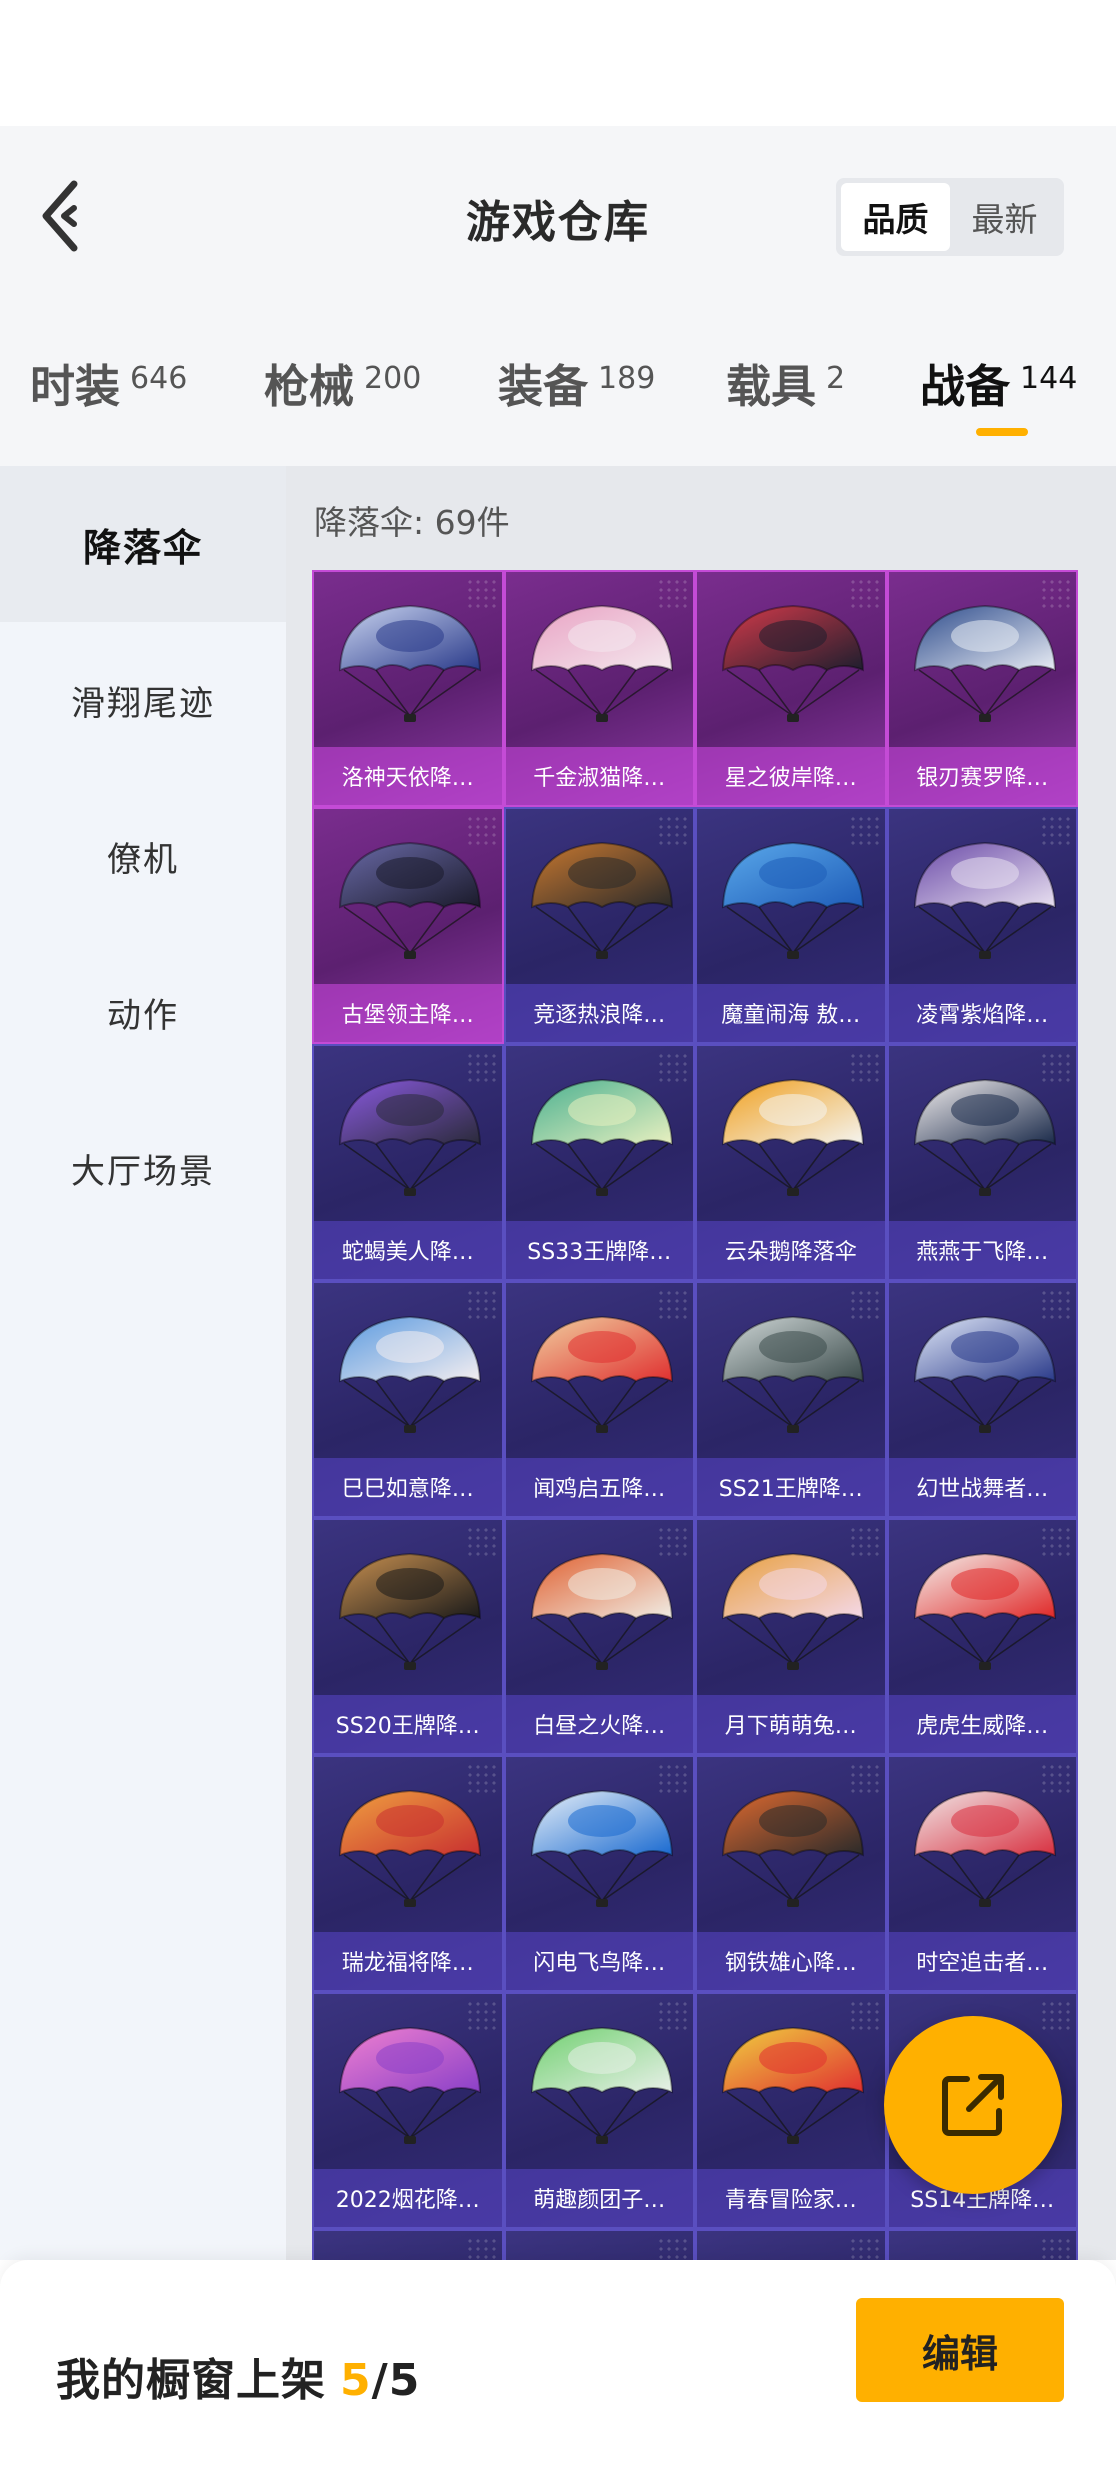 This screenshot has height=2484, width=1116. I want to click on tab-fashion: 时装 646, so click(108, 390).